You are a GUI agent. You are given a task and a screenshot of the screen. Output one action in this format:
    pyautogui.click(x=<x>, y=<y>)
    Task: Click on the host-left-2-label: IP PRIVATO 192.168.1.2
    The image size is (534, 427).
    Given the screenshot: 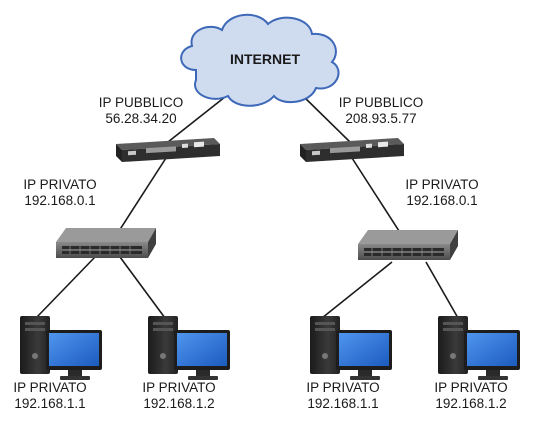 What is the action you would take?
    pyautogui.click(x=179, y=396)
    